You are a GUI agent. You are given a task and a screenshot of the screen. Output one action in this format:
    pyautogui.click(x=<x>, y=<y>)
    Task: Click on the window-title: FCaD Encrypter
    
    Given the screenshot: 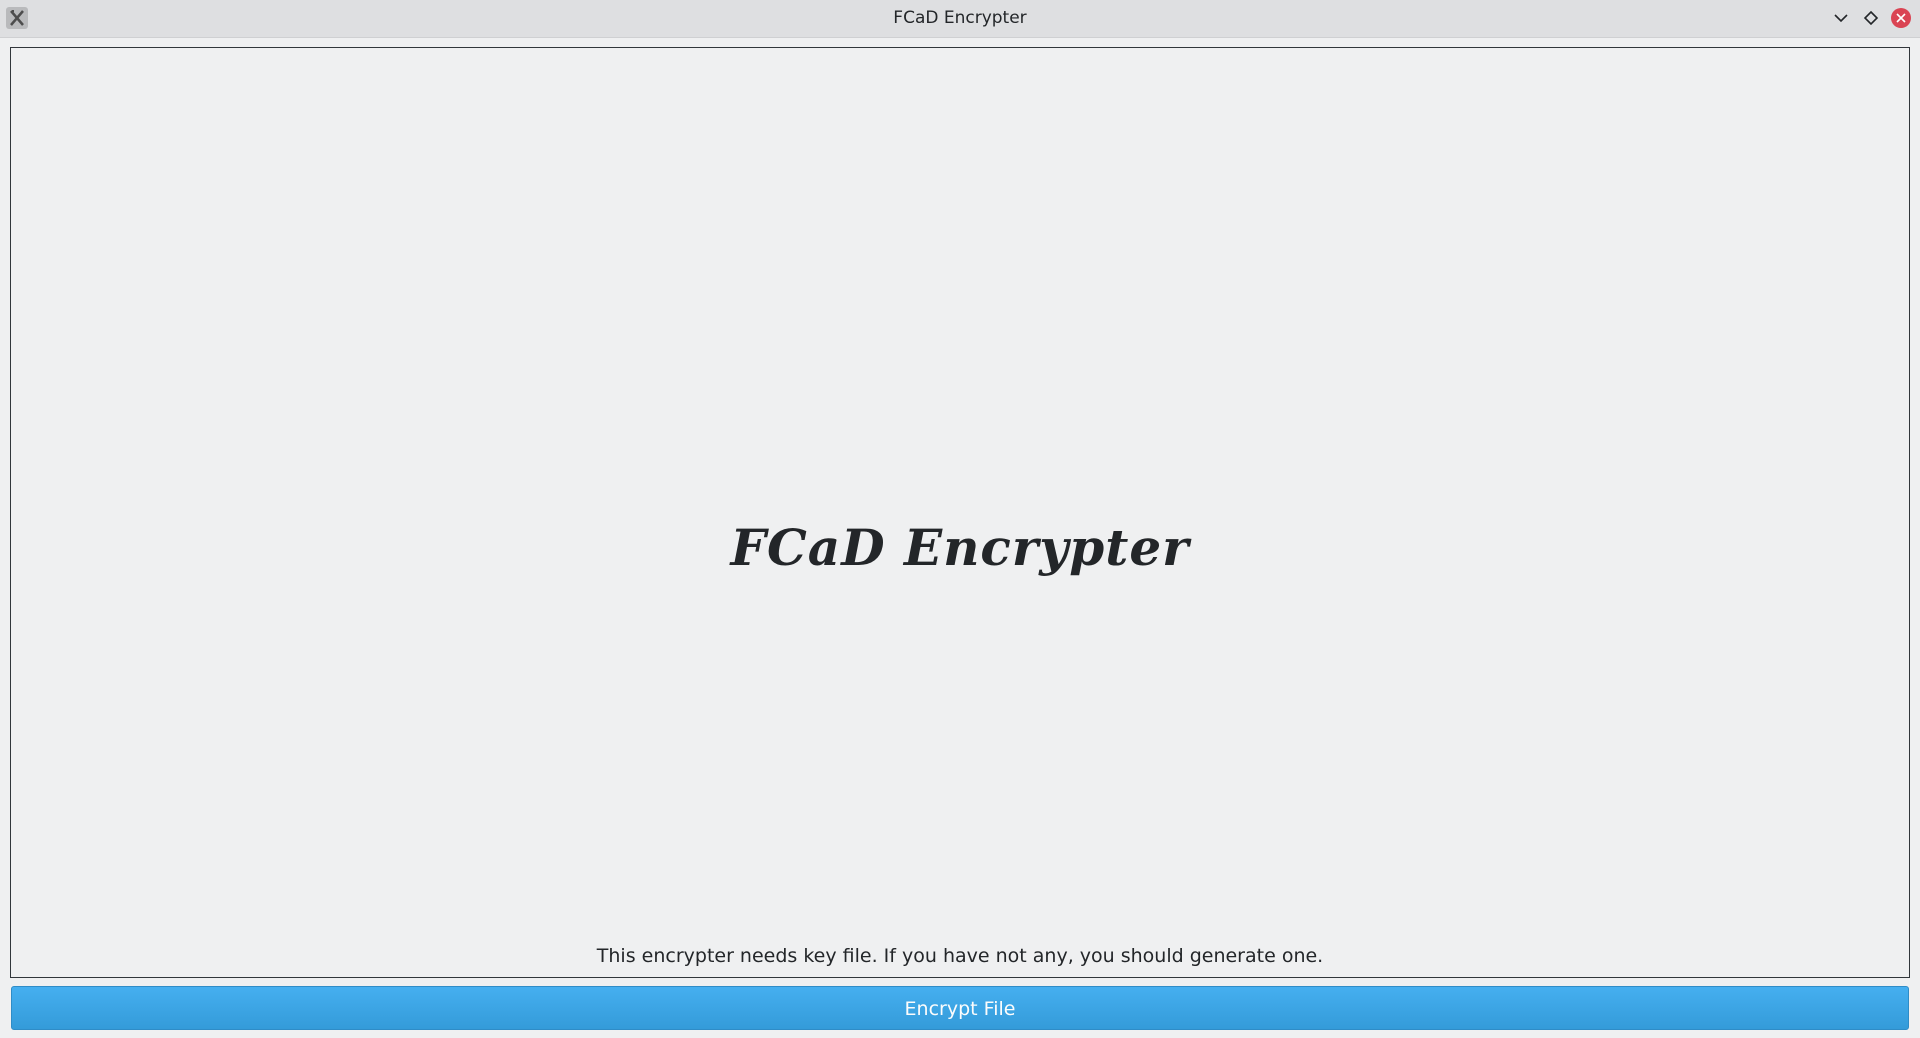 What is the action you would take?
    pyautogui.click(x=960, y=18)
    